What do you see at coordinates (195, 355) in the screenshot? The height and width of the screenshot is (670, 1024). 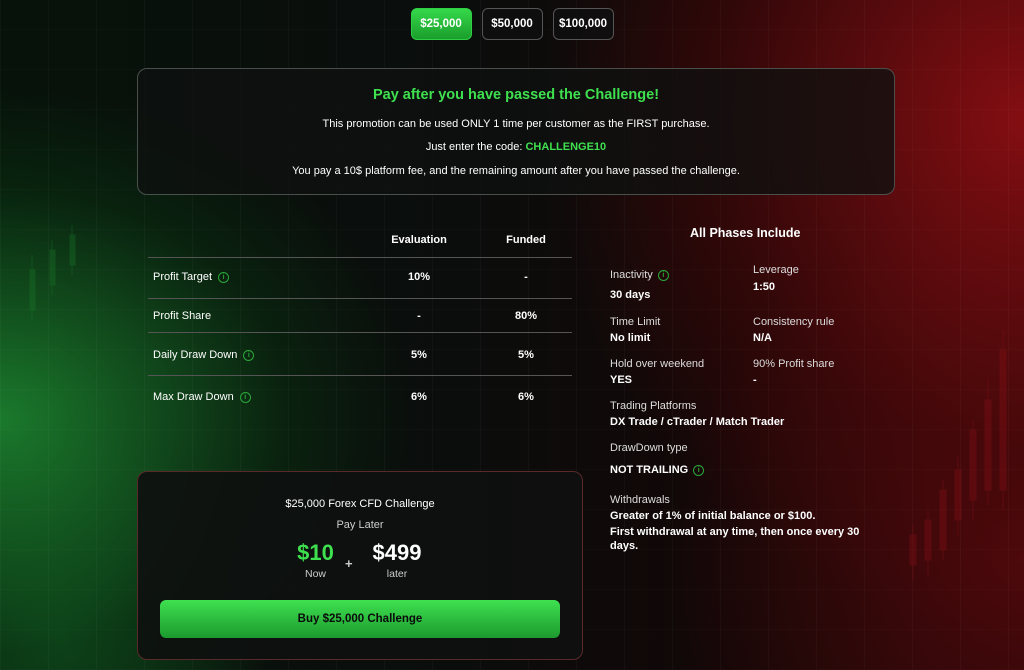 I see `row-label-daily-draw-down: Daily Draw Down` at bounding box center [195, 355].